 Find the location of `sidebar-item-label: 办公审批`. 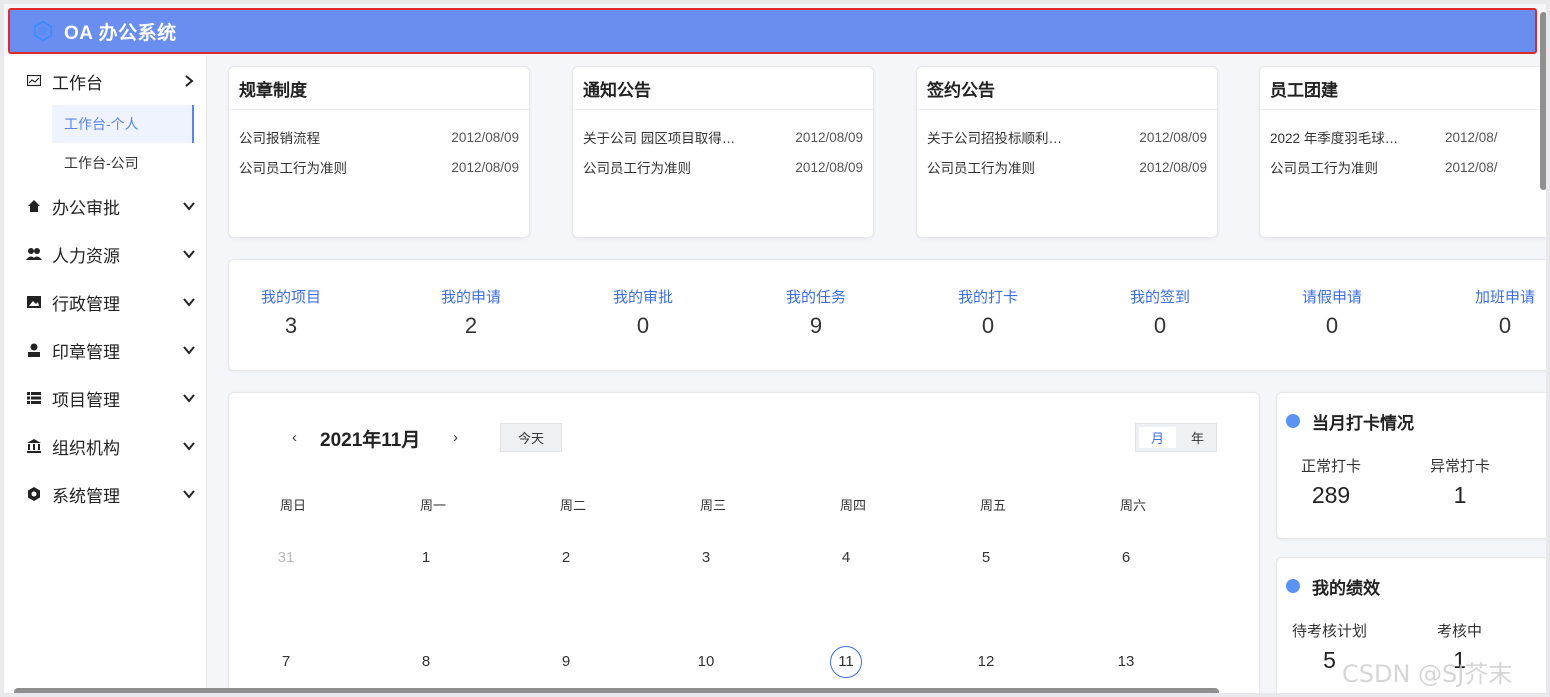

sidebar-item-label: 办公审批 is located at coordinates (86, 208).